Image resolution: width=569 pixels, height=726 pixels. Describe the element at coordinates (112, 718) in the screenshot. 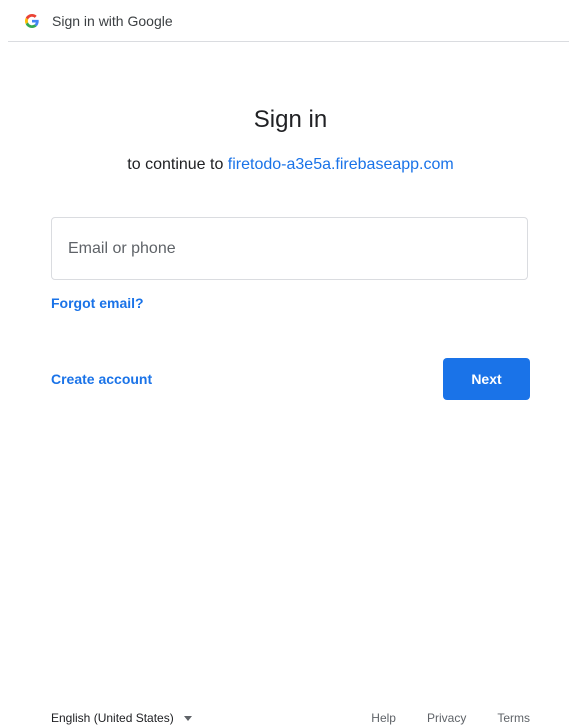

I see `language-label: English (United States)` at that location.